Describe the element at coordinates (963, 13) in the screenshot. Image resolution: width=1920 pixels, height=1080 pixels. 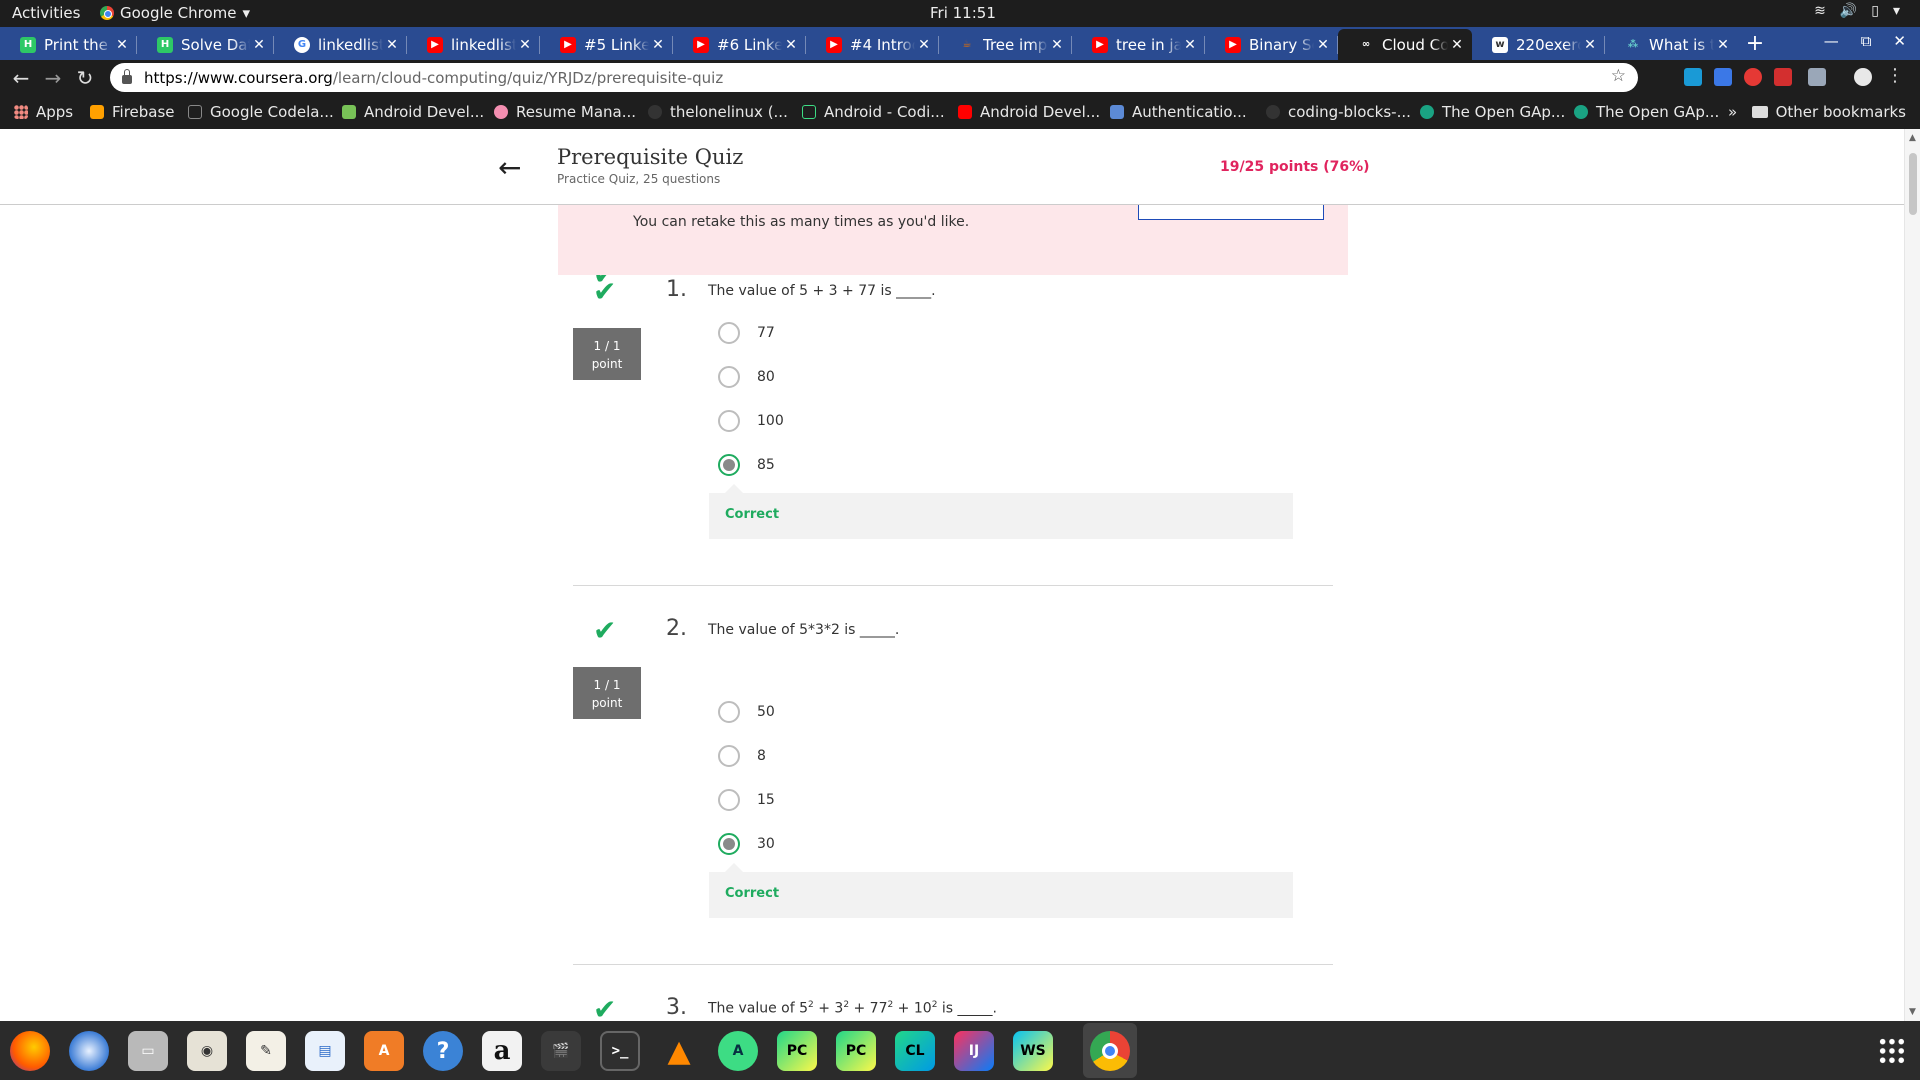
I see `clock: Fri 11:51` at that location.